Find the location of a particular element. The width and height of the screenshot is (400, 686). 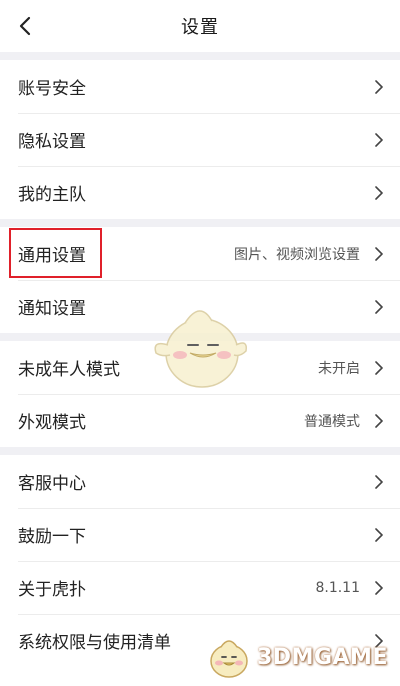

watermark: 3DMGAME is located at coordinates (302, 657).